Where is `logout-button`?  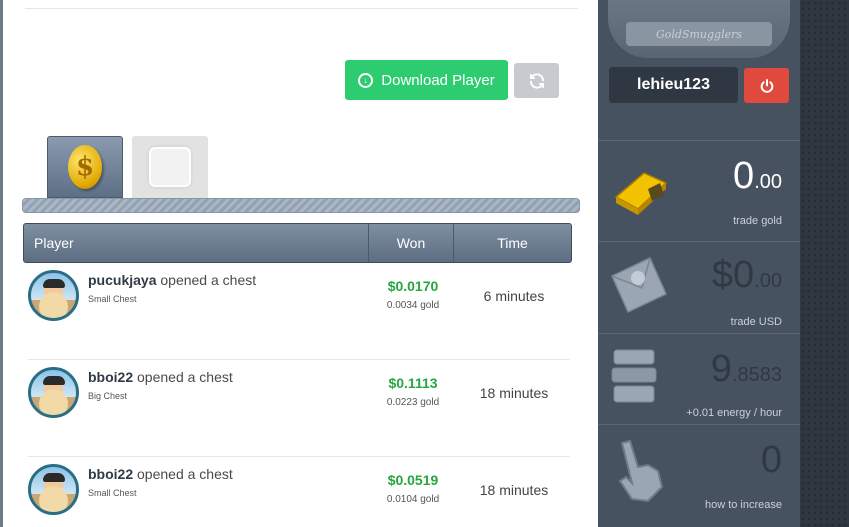
logout-button is located at coordinates (766, 85).